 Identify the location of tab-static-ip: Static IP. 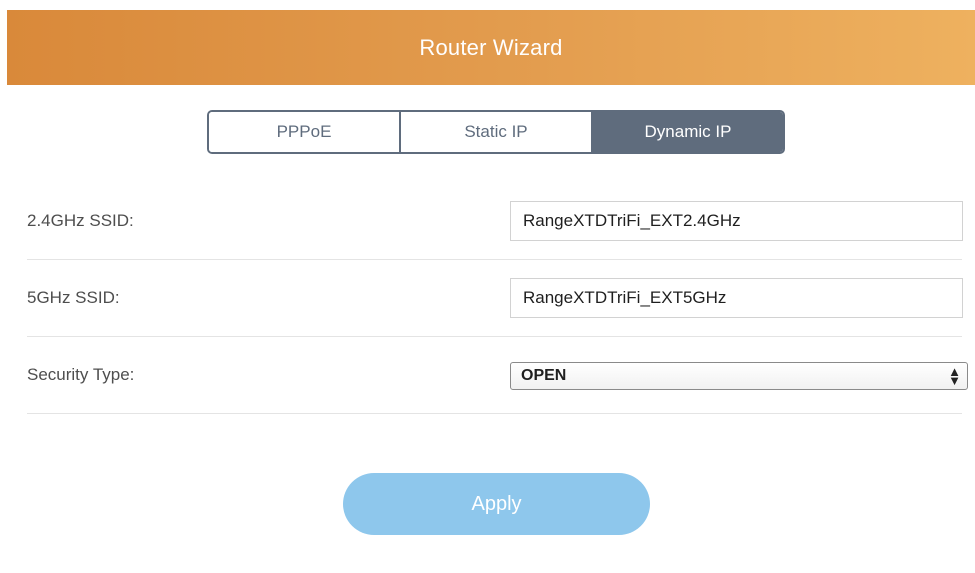
(495, 132).